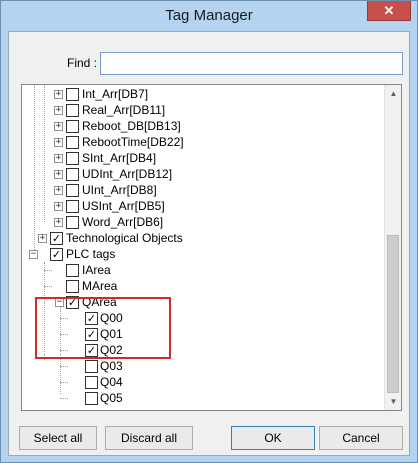 This screenshot has width=418, height=463. What do you see at coordinates (273, 438) in the screenshot?
I see `ok-button: OK` at bounding box center [273, 438].